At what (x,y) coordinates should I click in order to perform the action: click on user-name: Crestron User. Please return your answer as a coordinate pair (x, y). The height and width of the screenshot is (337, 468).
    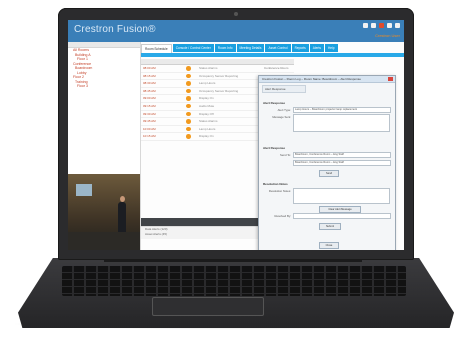
    Looking at the image, I should click on (387, 35).